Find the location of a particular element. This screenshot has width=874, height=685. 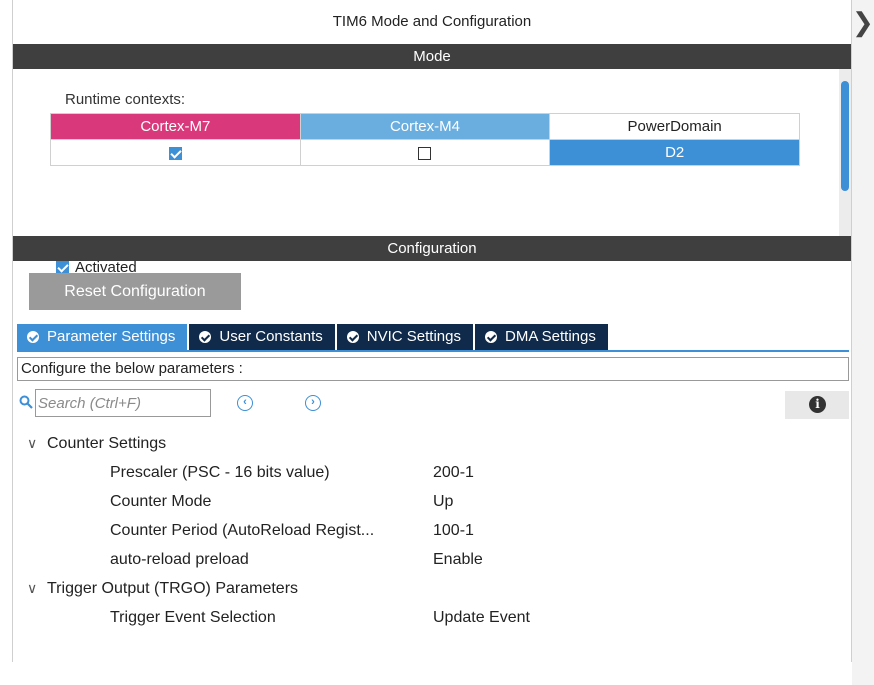

tab-parameter-settings: Parameter Settings is located at coordinates (103, 337).